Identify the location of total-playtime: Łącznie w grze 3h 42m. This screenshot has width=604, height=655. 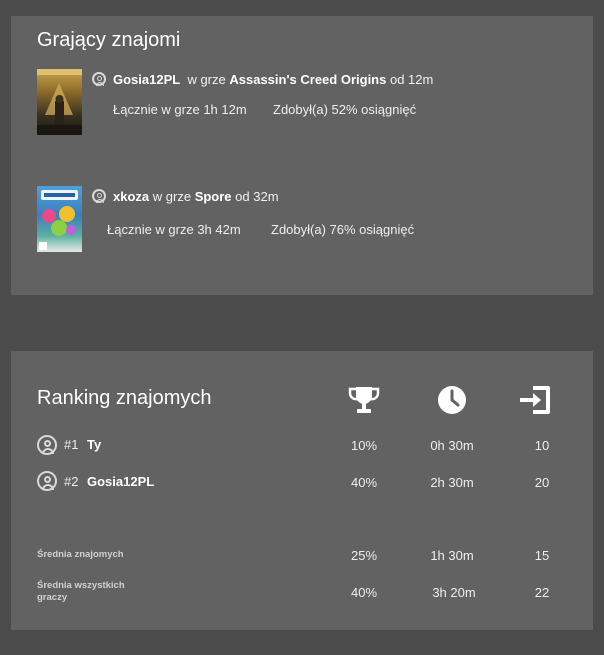
(174, 229).